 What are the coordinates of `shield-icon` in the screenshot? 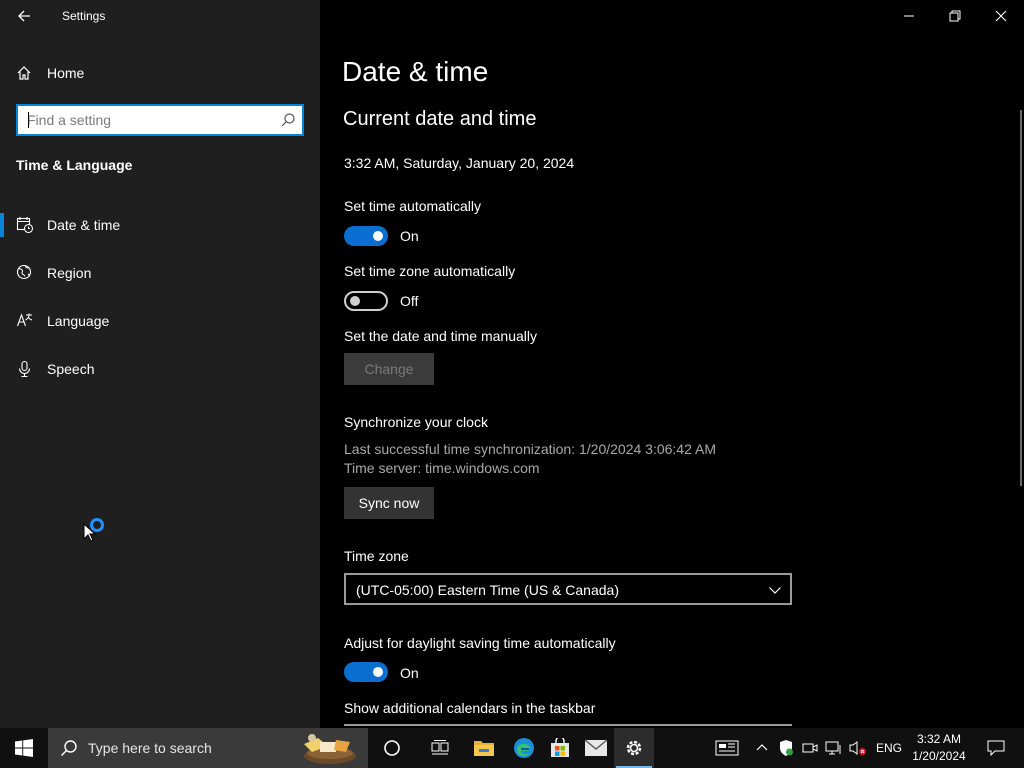 It's located at (786, 748).